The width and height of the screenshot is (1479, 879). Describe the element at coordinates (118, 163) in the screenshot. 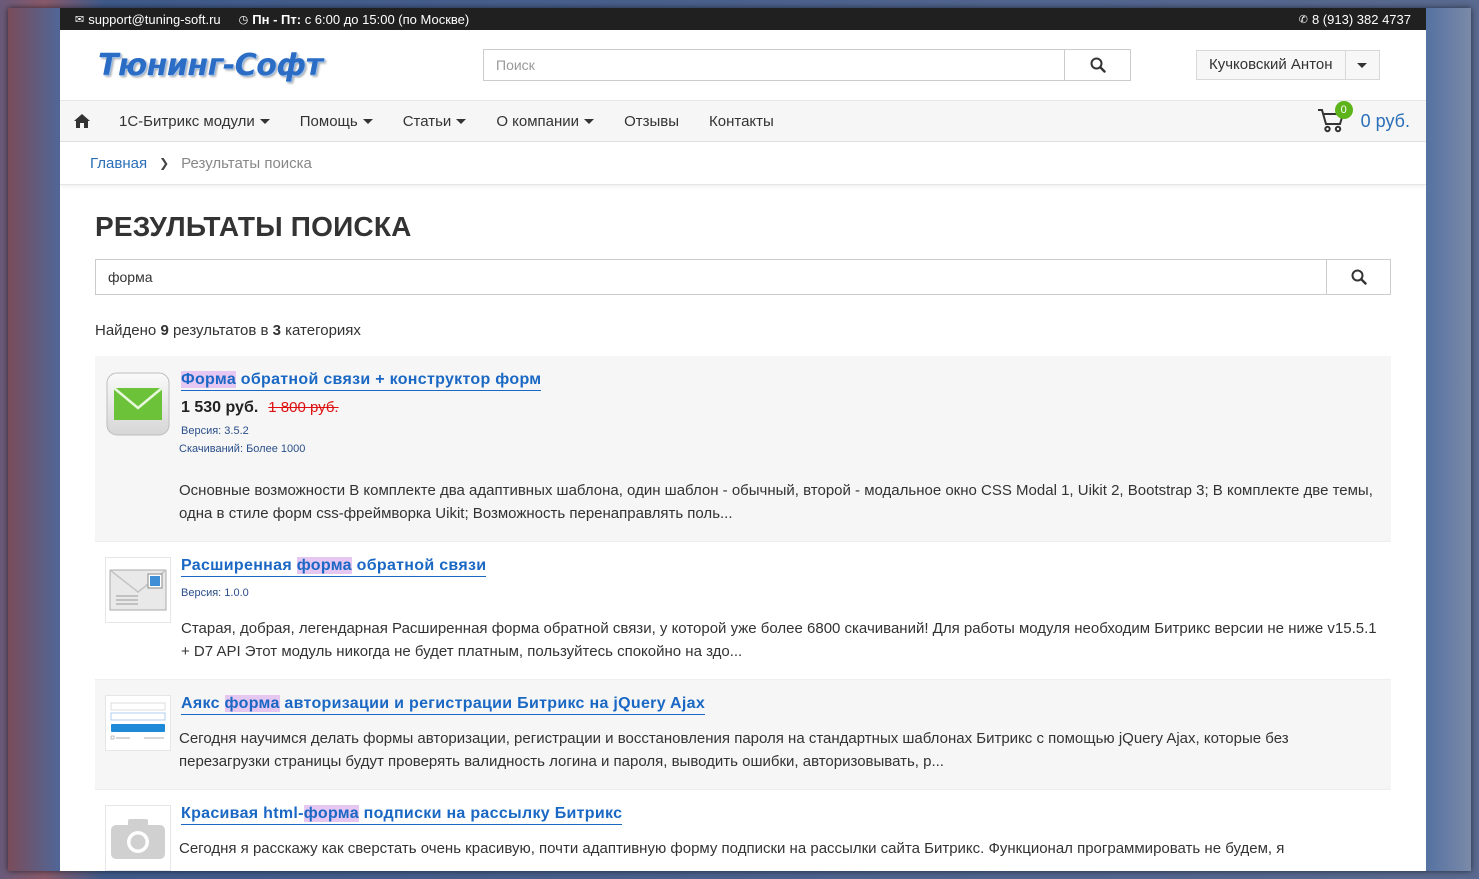

I see `breadcrumb-home: Главная` at that location.